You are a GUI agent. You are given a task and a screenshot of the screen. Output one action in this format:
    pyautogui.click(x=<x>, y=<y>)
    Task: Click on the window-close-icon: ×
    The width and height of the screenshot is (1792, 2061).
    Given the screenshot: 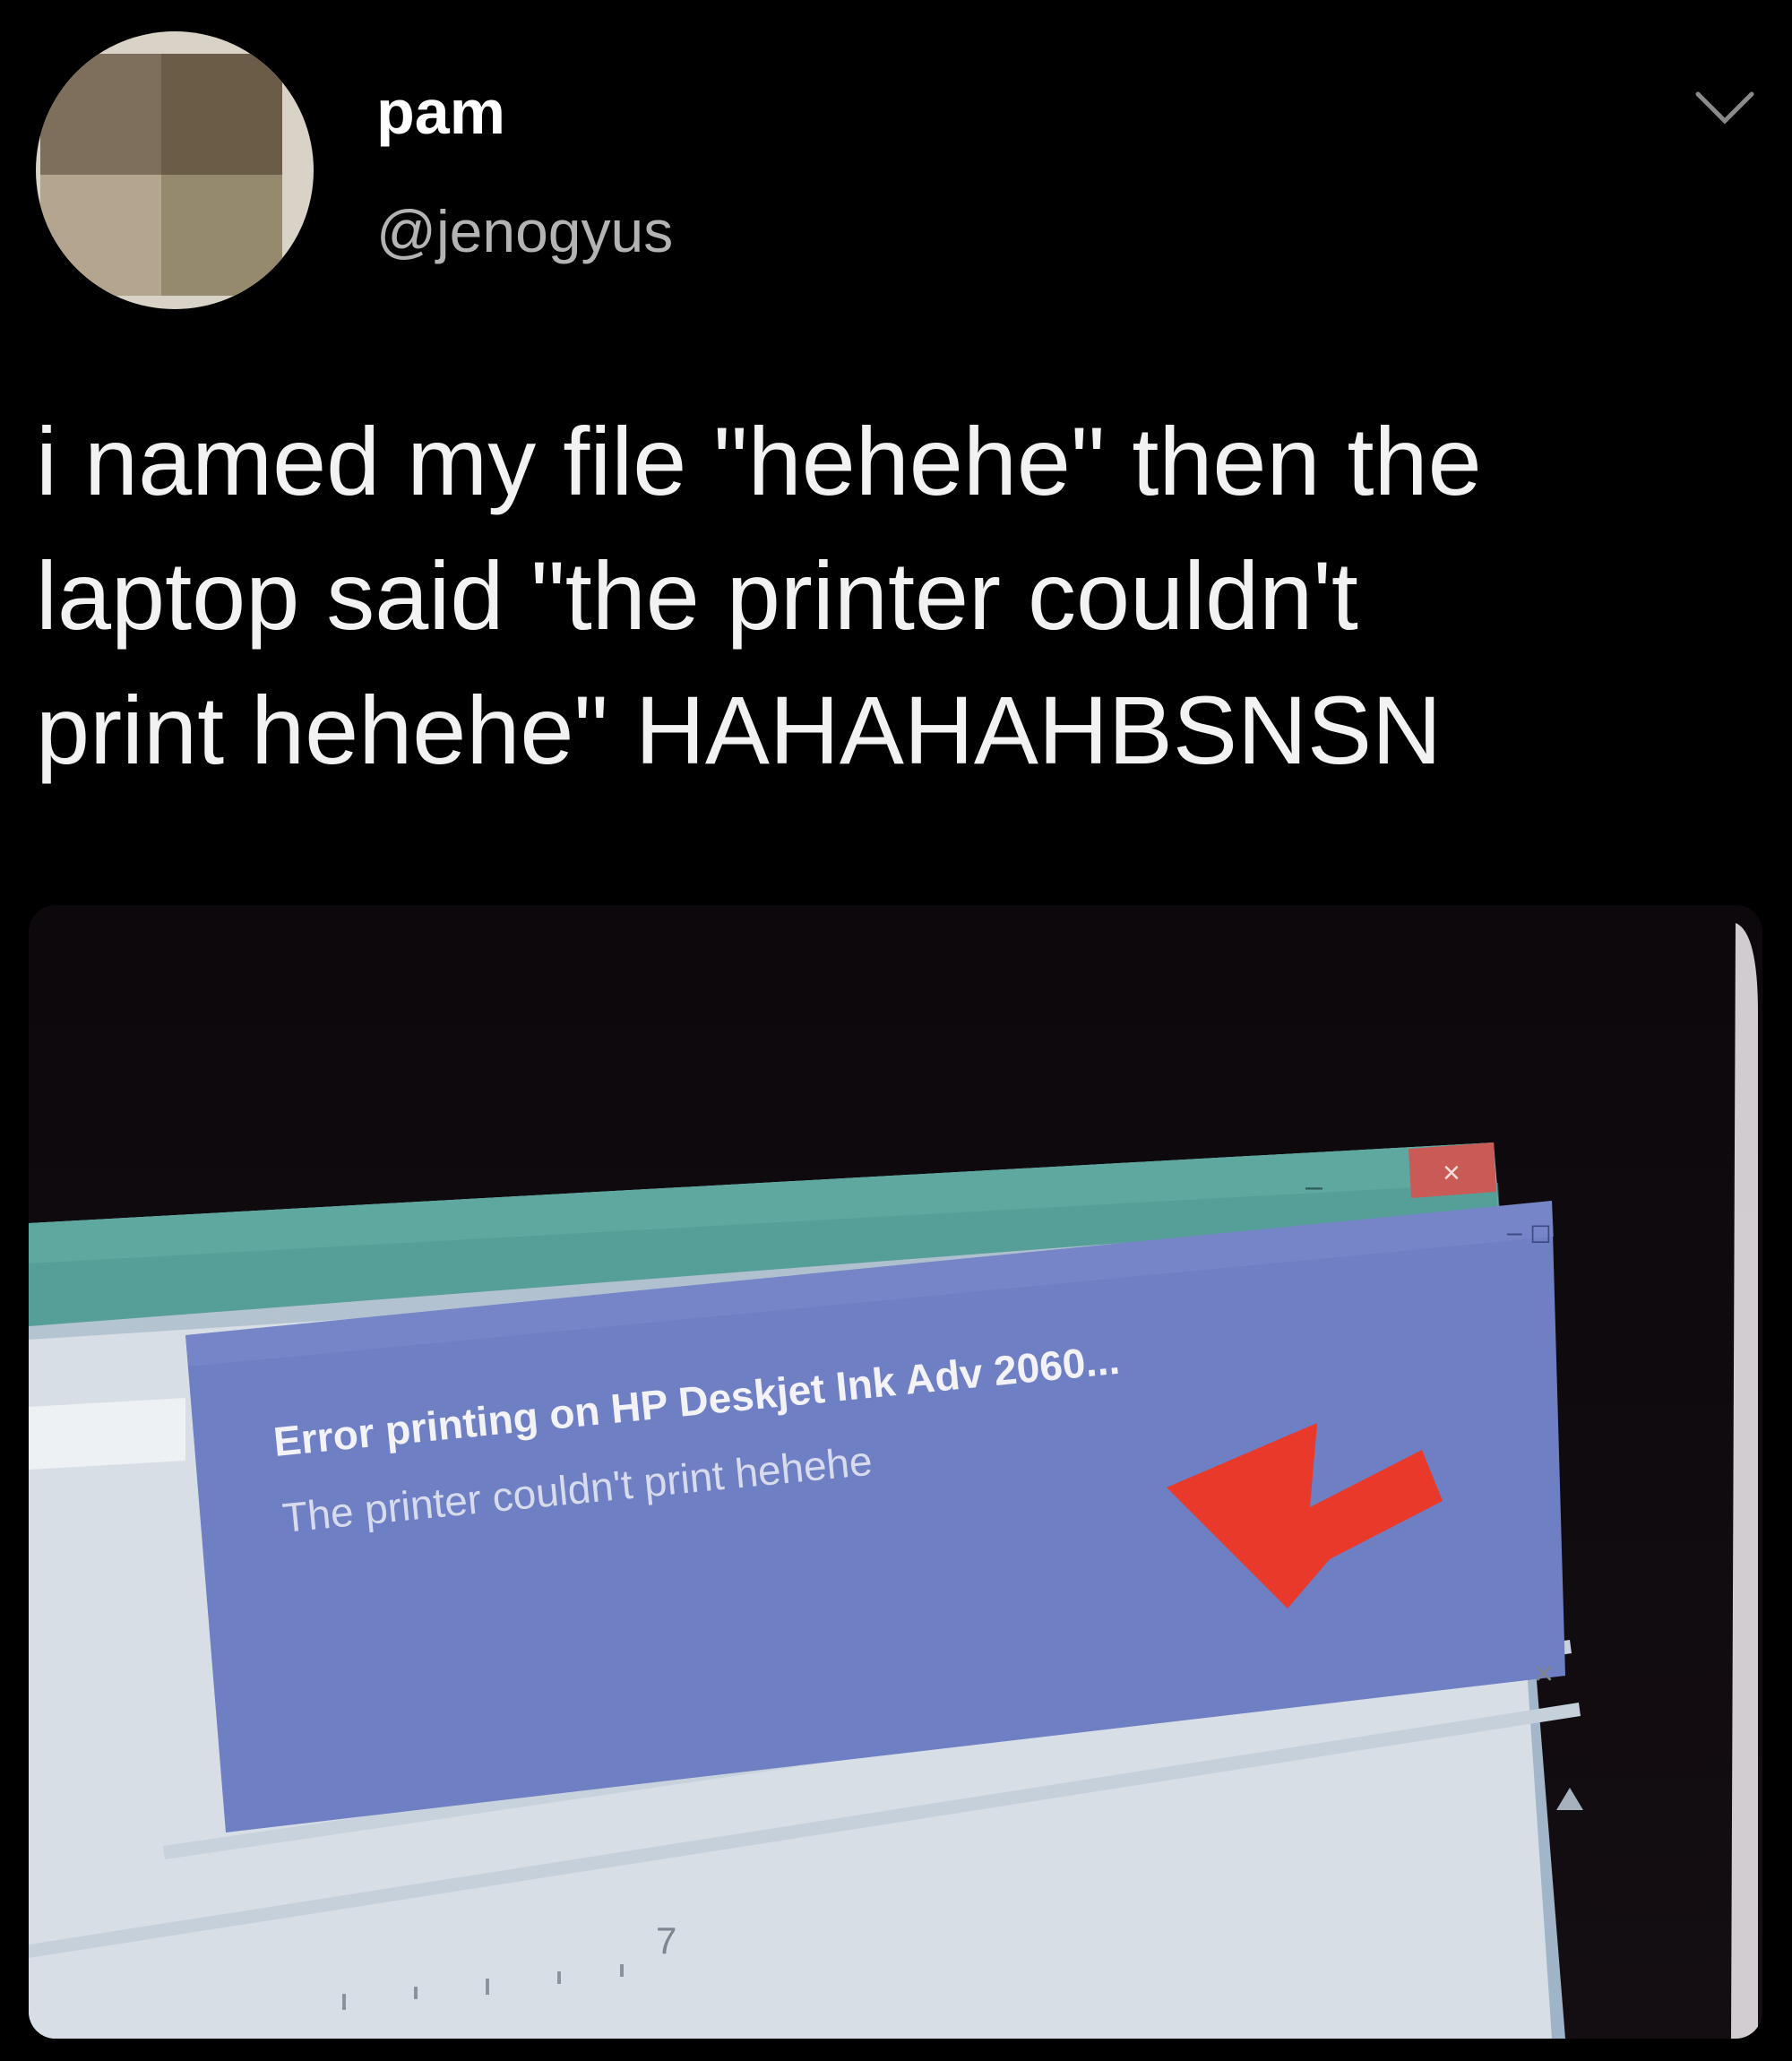 What is the action you would take?
    pyautogui.click(x=1452, y=1173)
    